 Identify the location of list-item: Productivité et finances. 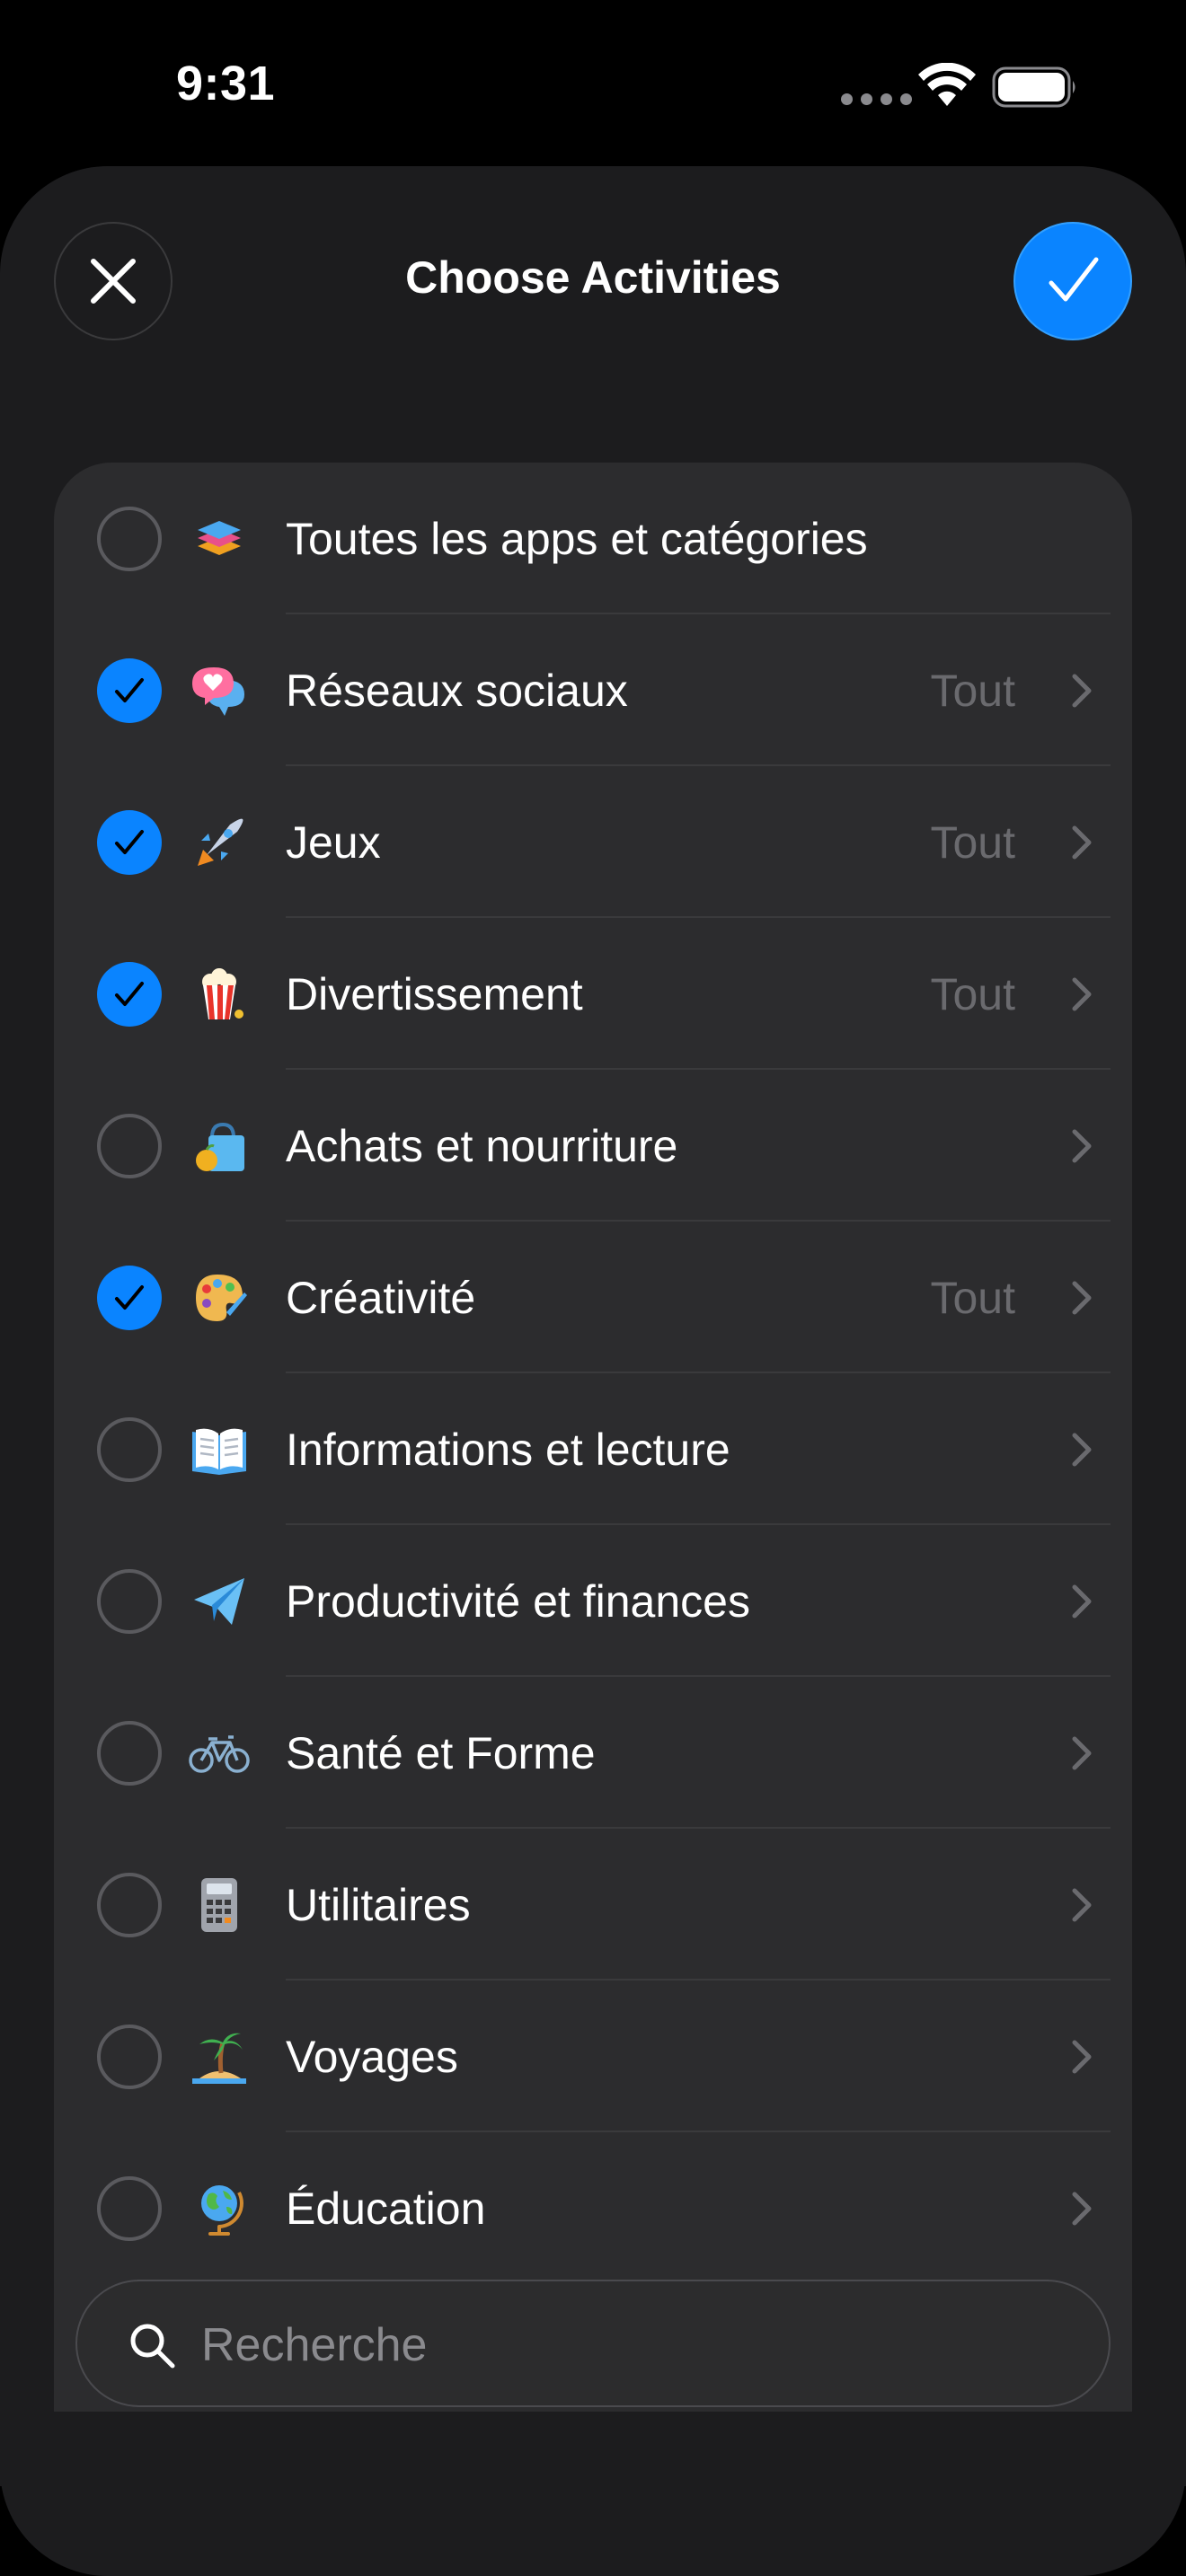
(593, 1601).